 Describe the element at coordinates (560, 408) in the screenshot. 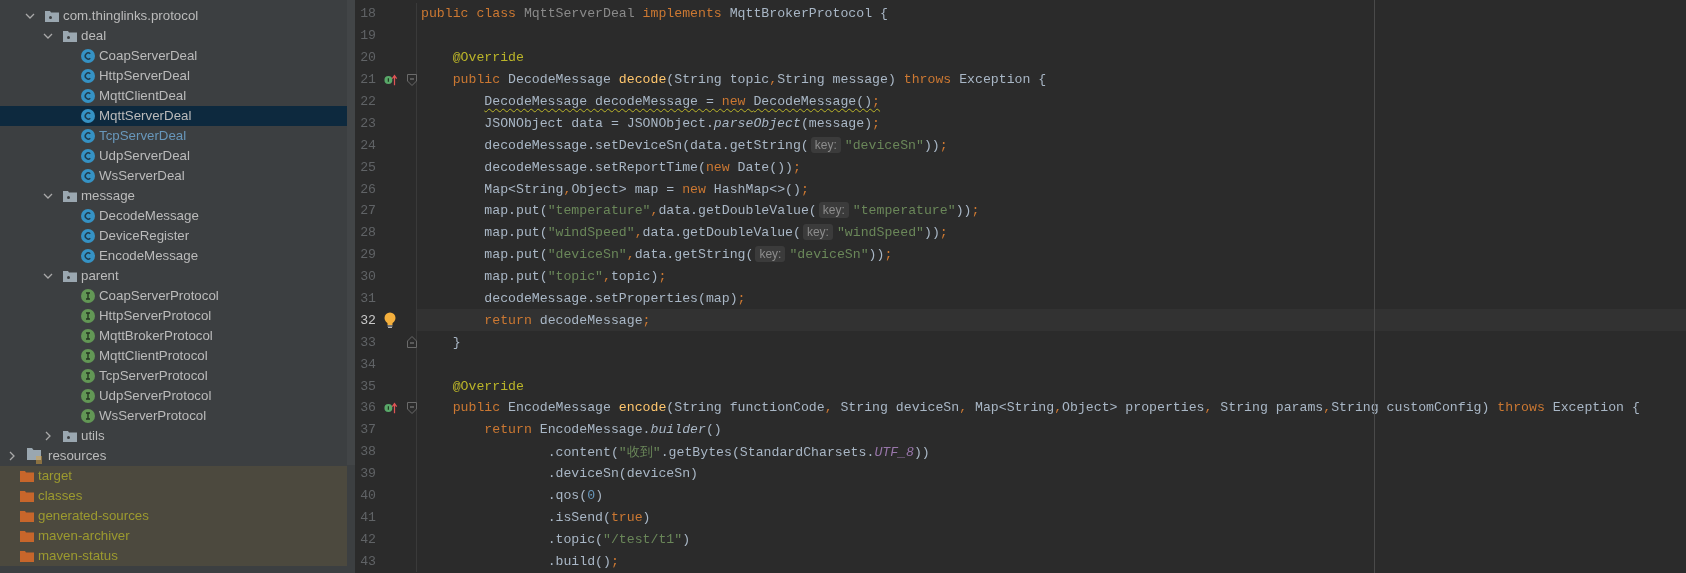

I see `code-text: EncodeMessage` at that location.